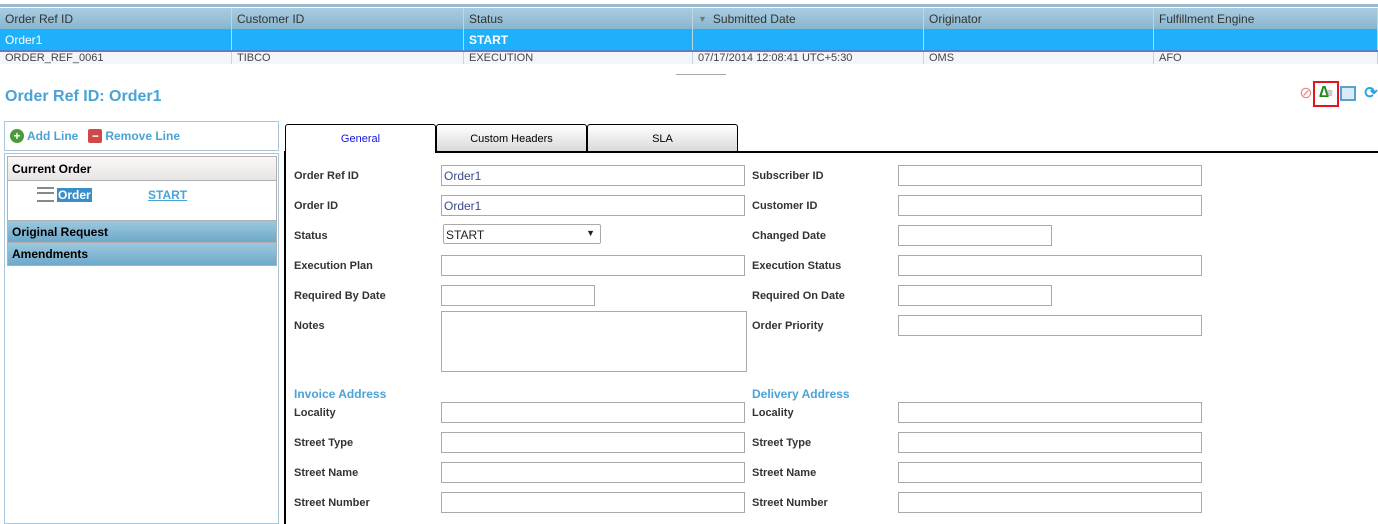 The image size is (1378, 524). I want to click on add-line-label: Add Line, so click(53, 136).